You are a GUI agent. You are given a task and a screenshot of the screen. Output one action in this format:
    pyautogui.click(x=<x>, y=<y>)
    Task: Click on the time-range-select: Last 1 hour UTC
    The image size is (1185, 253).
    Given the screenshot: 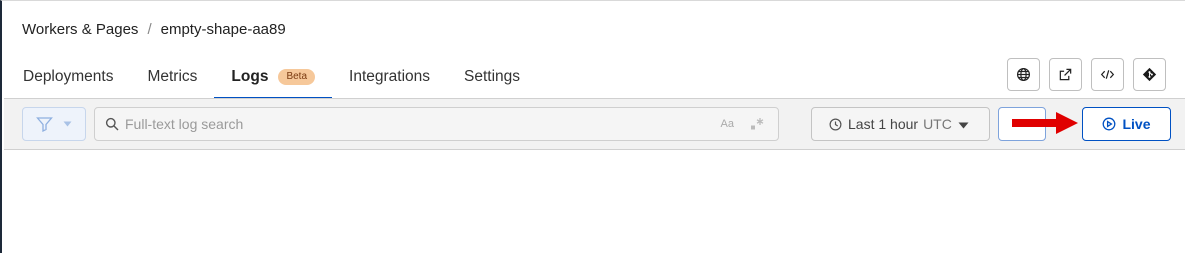 What is the action you would take?
    pyautogui.click(x=900, y=124)
    